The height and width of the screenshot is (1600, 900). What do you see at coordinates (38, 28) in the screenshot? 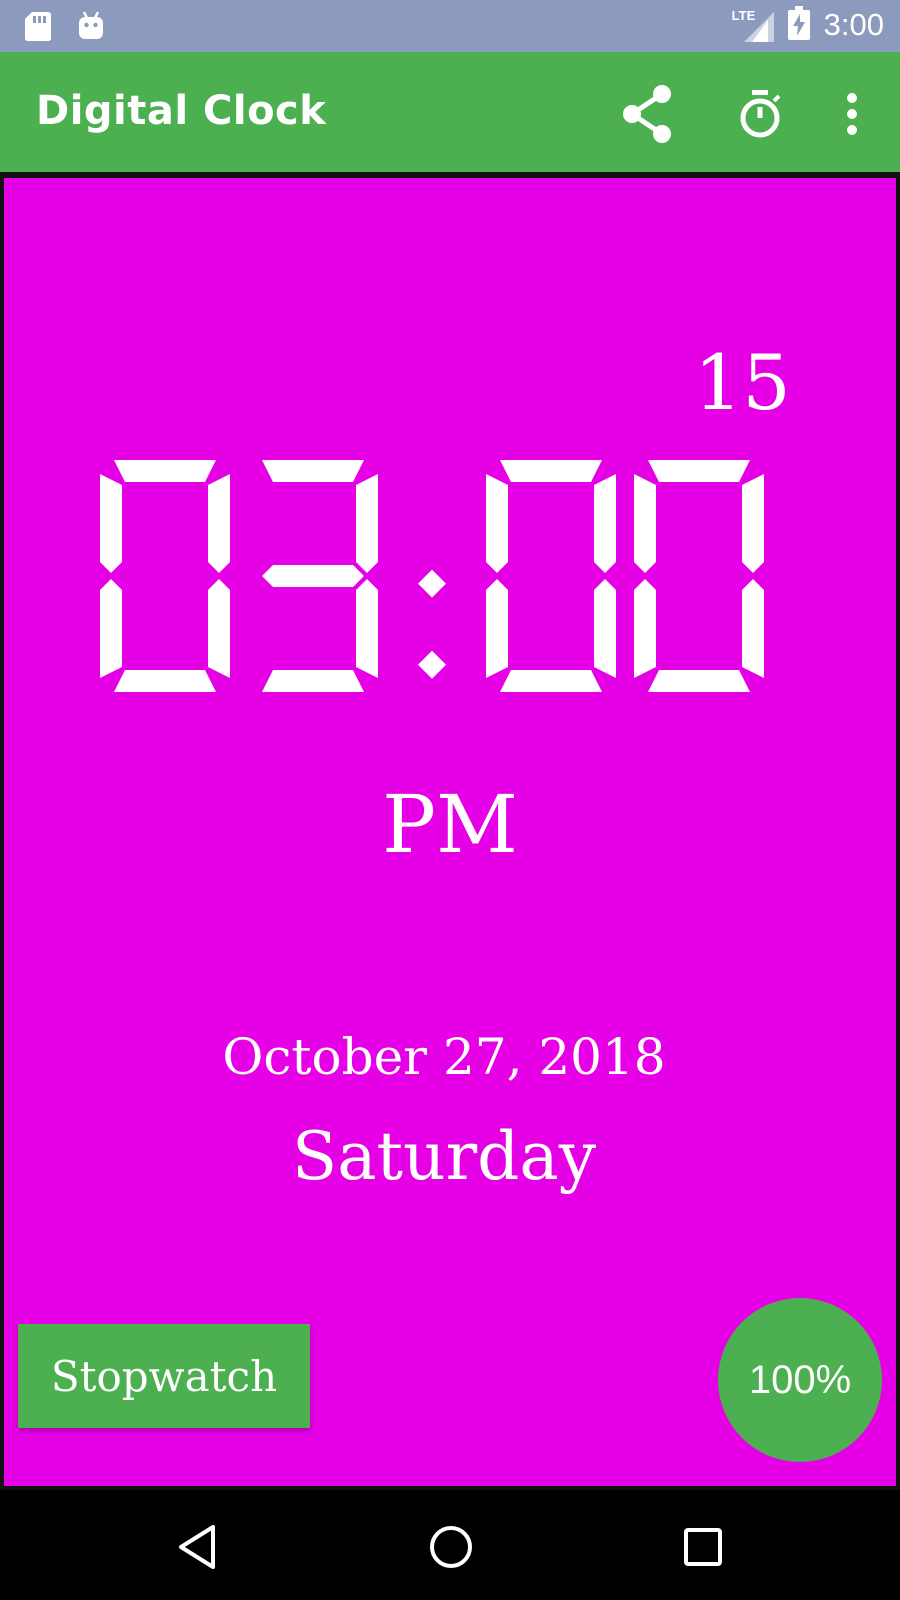
I see `sd-card-icon` at bounding box center [38, 28].